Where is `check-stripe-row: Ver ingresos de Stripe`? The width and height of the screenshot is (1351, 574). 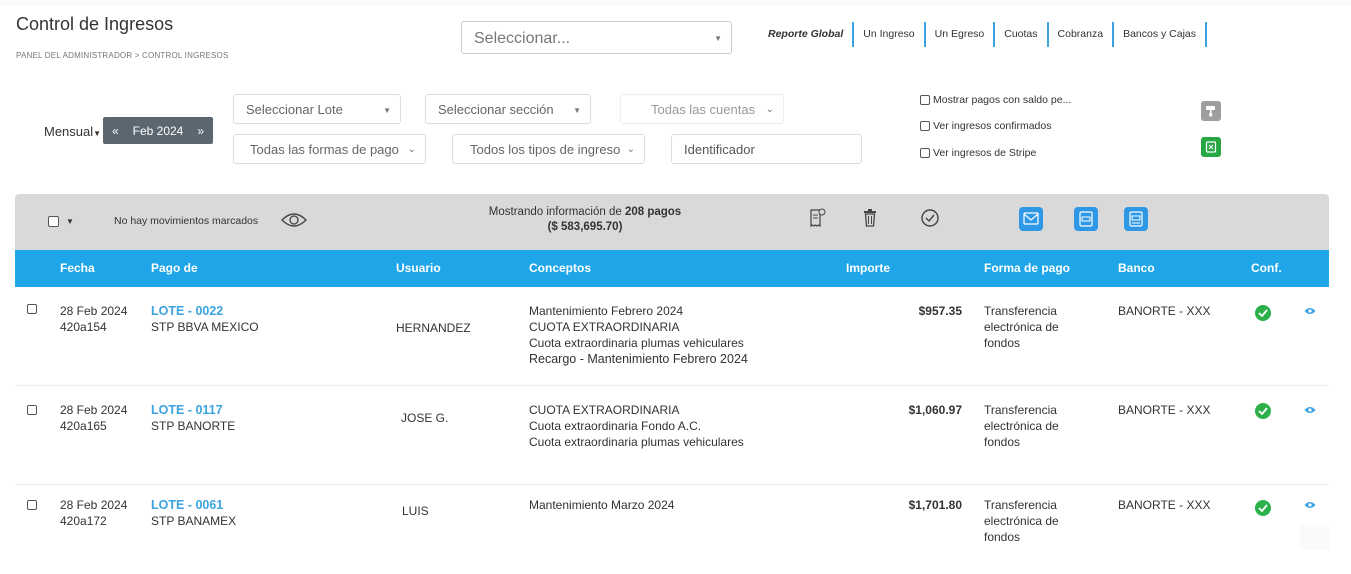 check-stripe-row: Ver ingresos de Stripe is located at coordinates (978, 153).